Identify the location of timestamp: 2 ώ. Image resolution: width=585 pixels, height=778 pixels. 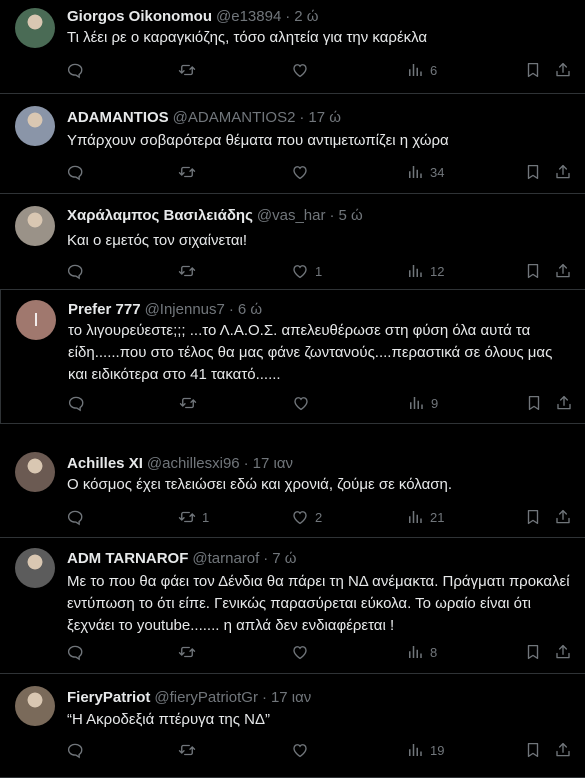
(306, 16).